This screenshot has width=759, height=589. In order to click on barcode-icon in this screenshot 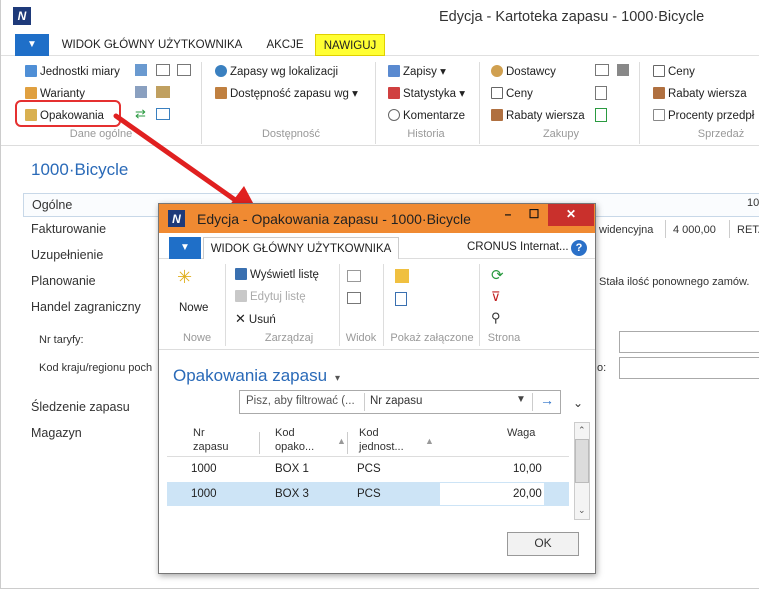, I will do `click(184, 70)`.